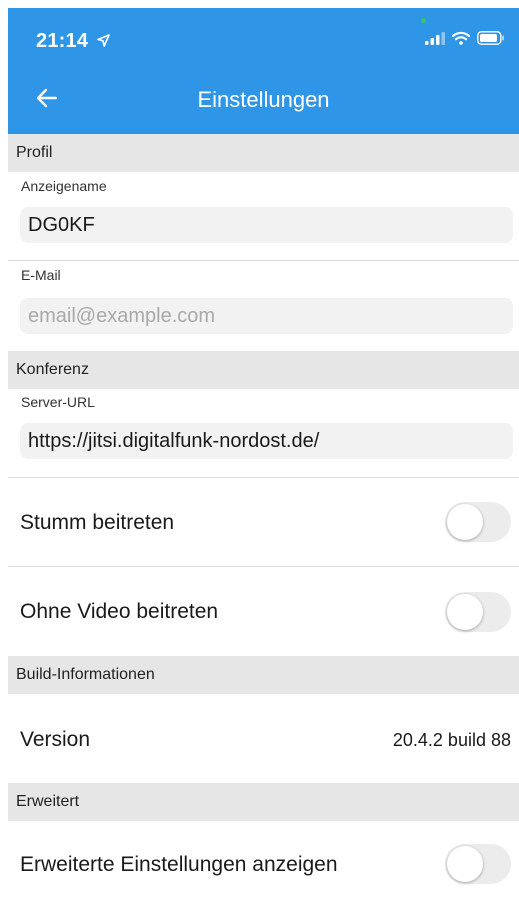 The width and height of the screenshot is (519, 906). What do you see at coordinates (62, 41) in the screenshot?
I see `status-time-text: 21:14` at bounding box center [62, 41].